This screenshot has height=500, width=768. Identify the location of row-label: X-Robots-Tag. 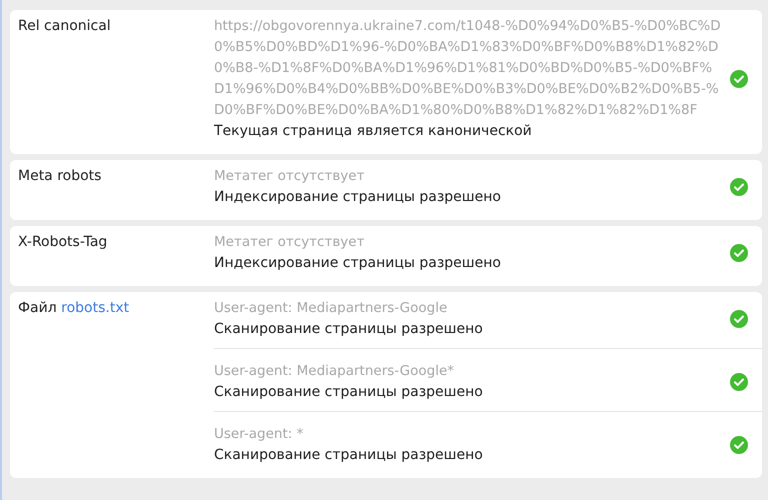
(63, 242).